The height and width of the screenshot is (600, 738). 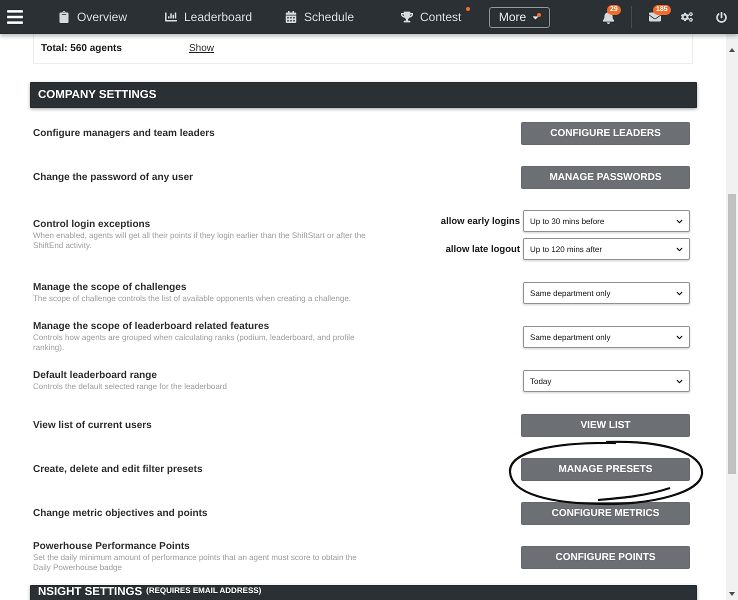 I want to click on calendar-icon, so click(x=291, y=17).